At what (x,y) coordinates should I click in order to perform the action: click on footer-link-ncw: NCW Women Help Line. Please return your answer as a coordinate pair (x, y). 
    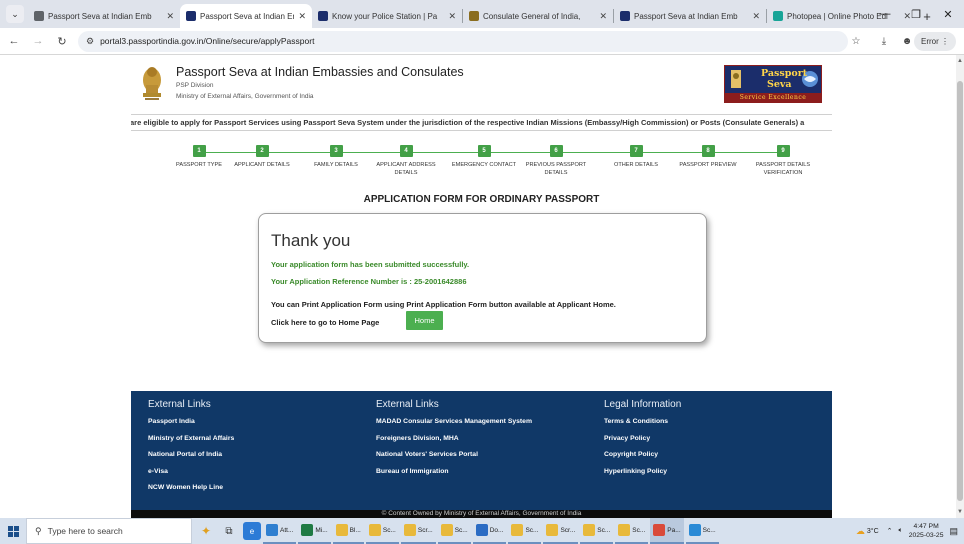
    Looking at the image, I should click on (191, 492).